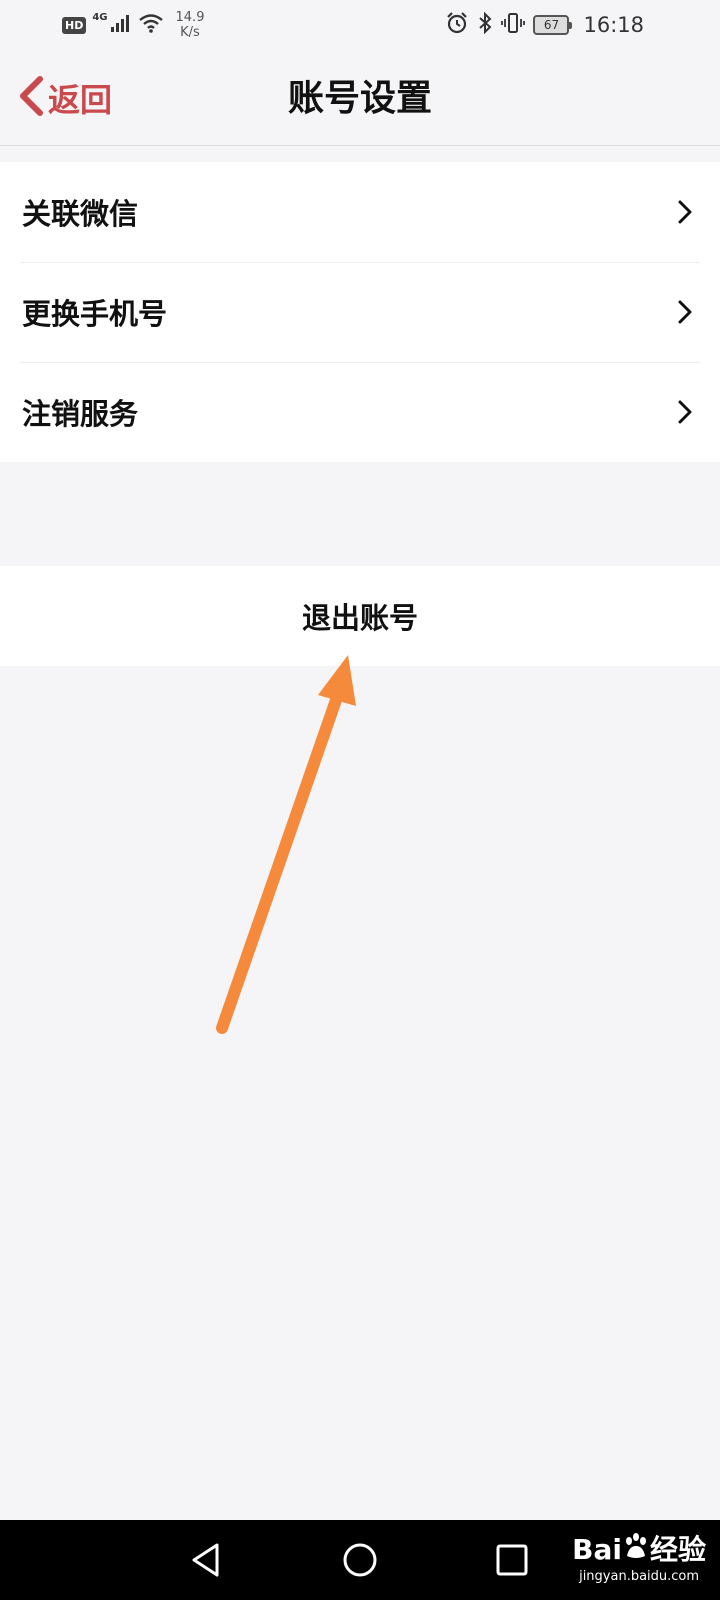 This screenshot has height=1600, width=720. I want to click on watermark-logo-right: 经验, so click(677, 1549).